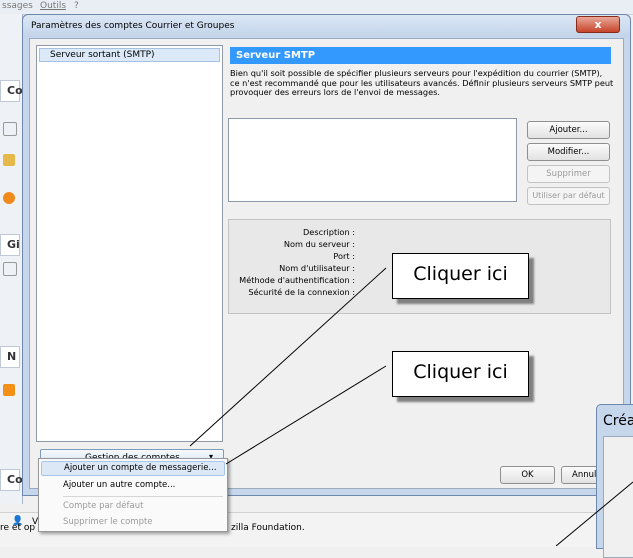 This screenshot has height=558, width=633. Describe the element at coordinates (301, 292) in the screenshot. I see `detail-connection-security-label: Sécurité de la connexion :` at that location.